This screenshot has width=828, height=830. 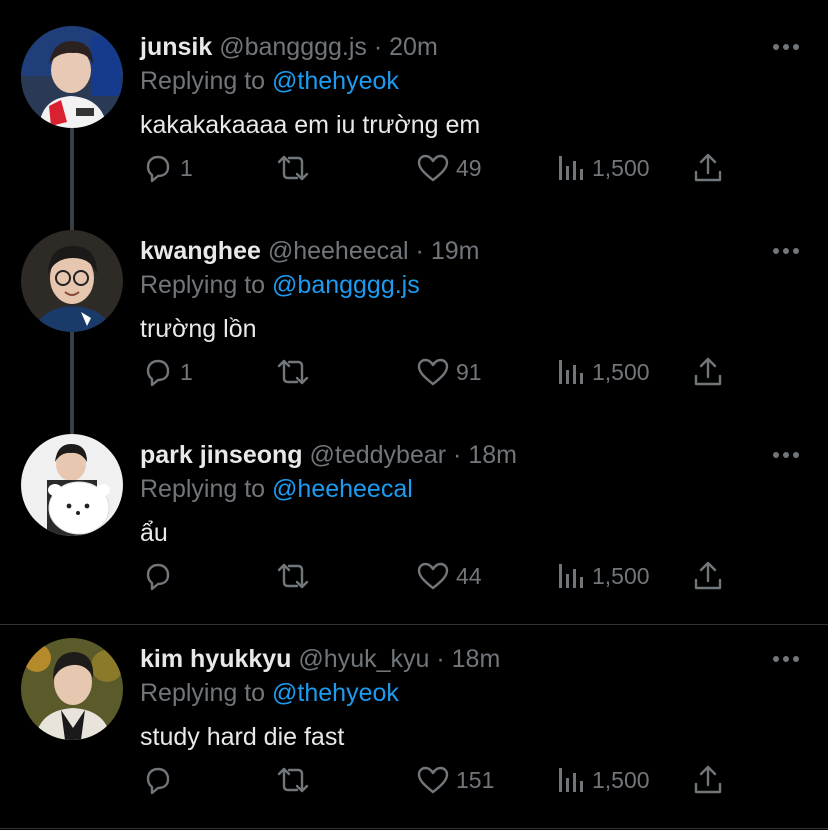 I want to click on replying-to: Replying to @bangggg.js, so click(x=280, y=285).